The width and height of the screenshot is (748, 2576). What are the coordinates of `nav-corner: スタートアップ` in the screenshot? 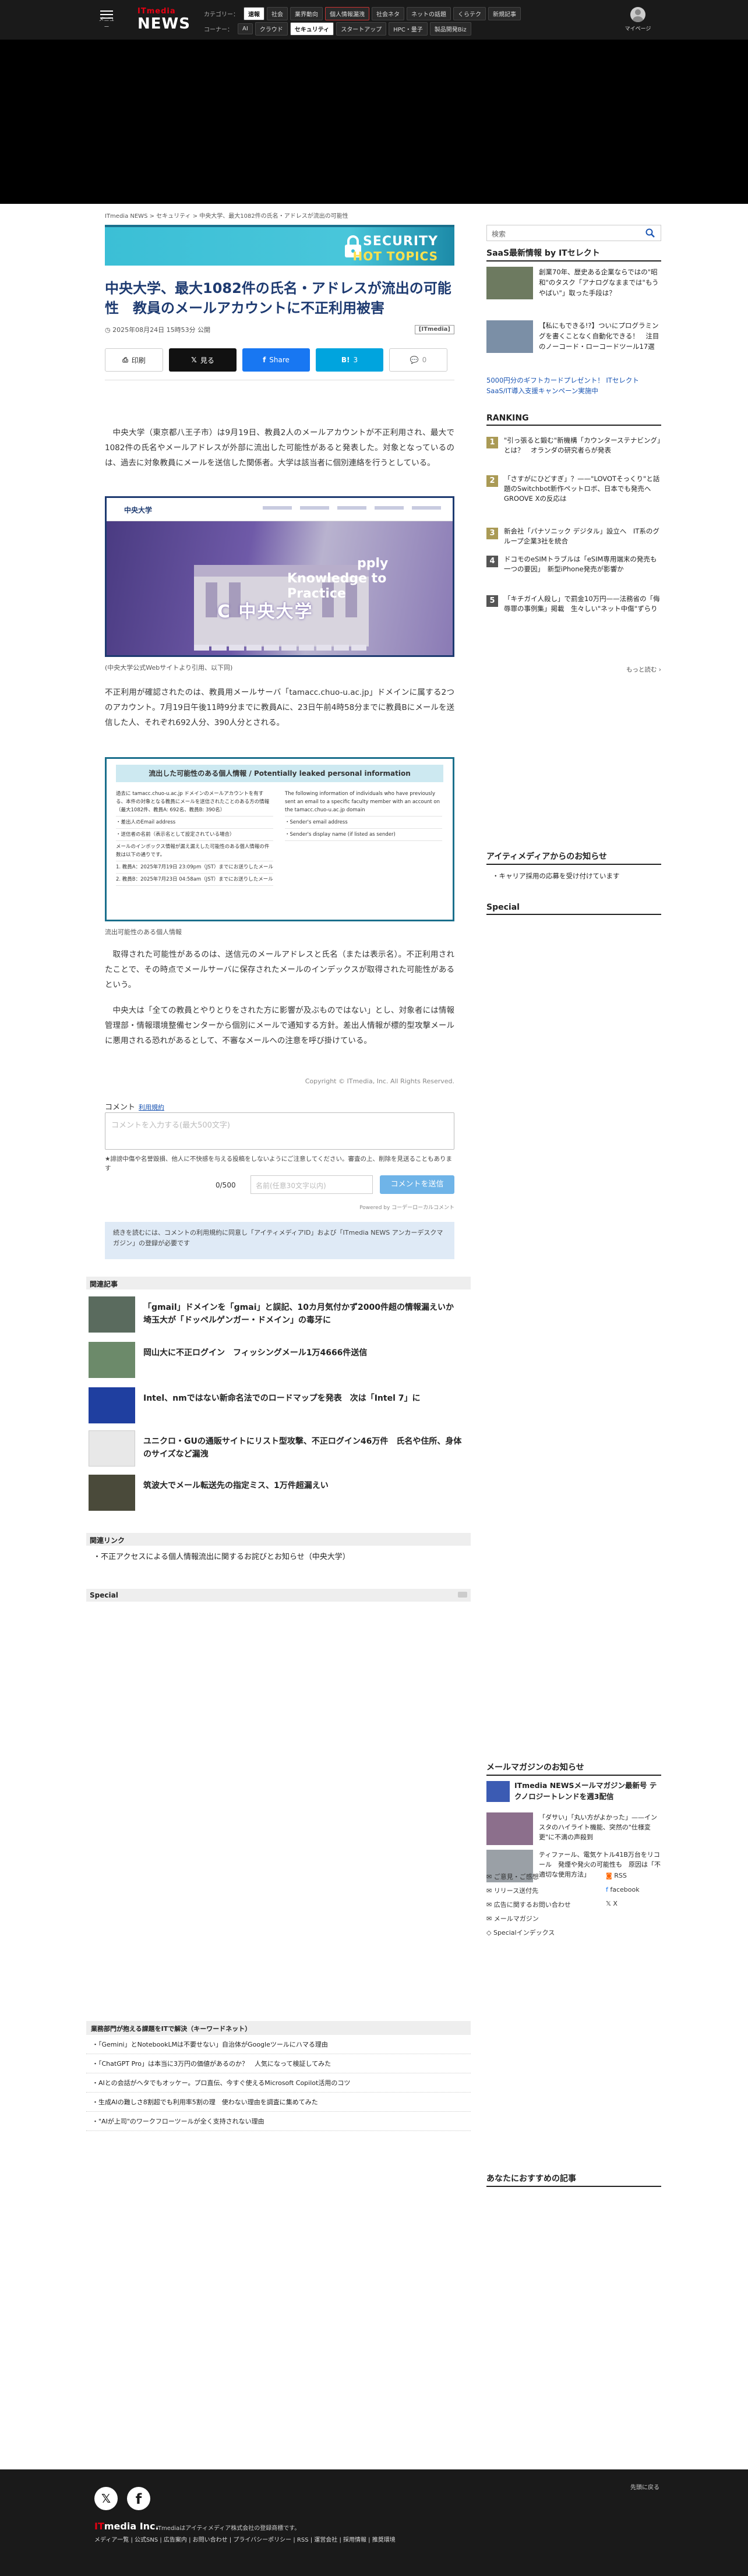 It's located at (361, 29).